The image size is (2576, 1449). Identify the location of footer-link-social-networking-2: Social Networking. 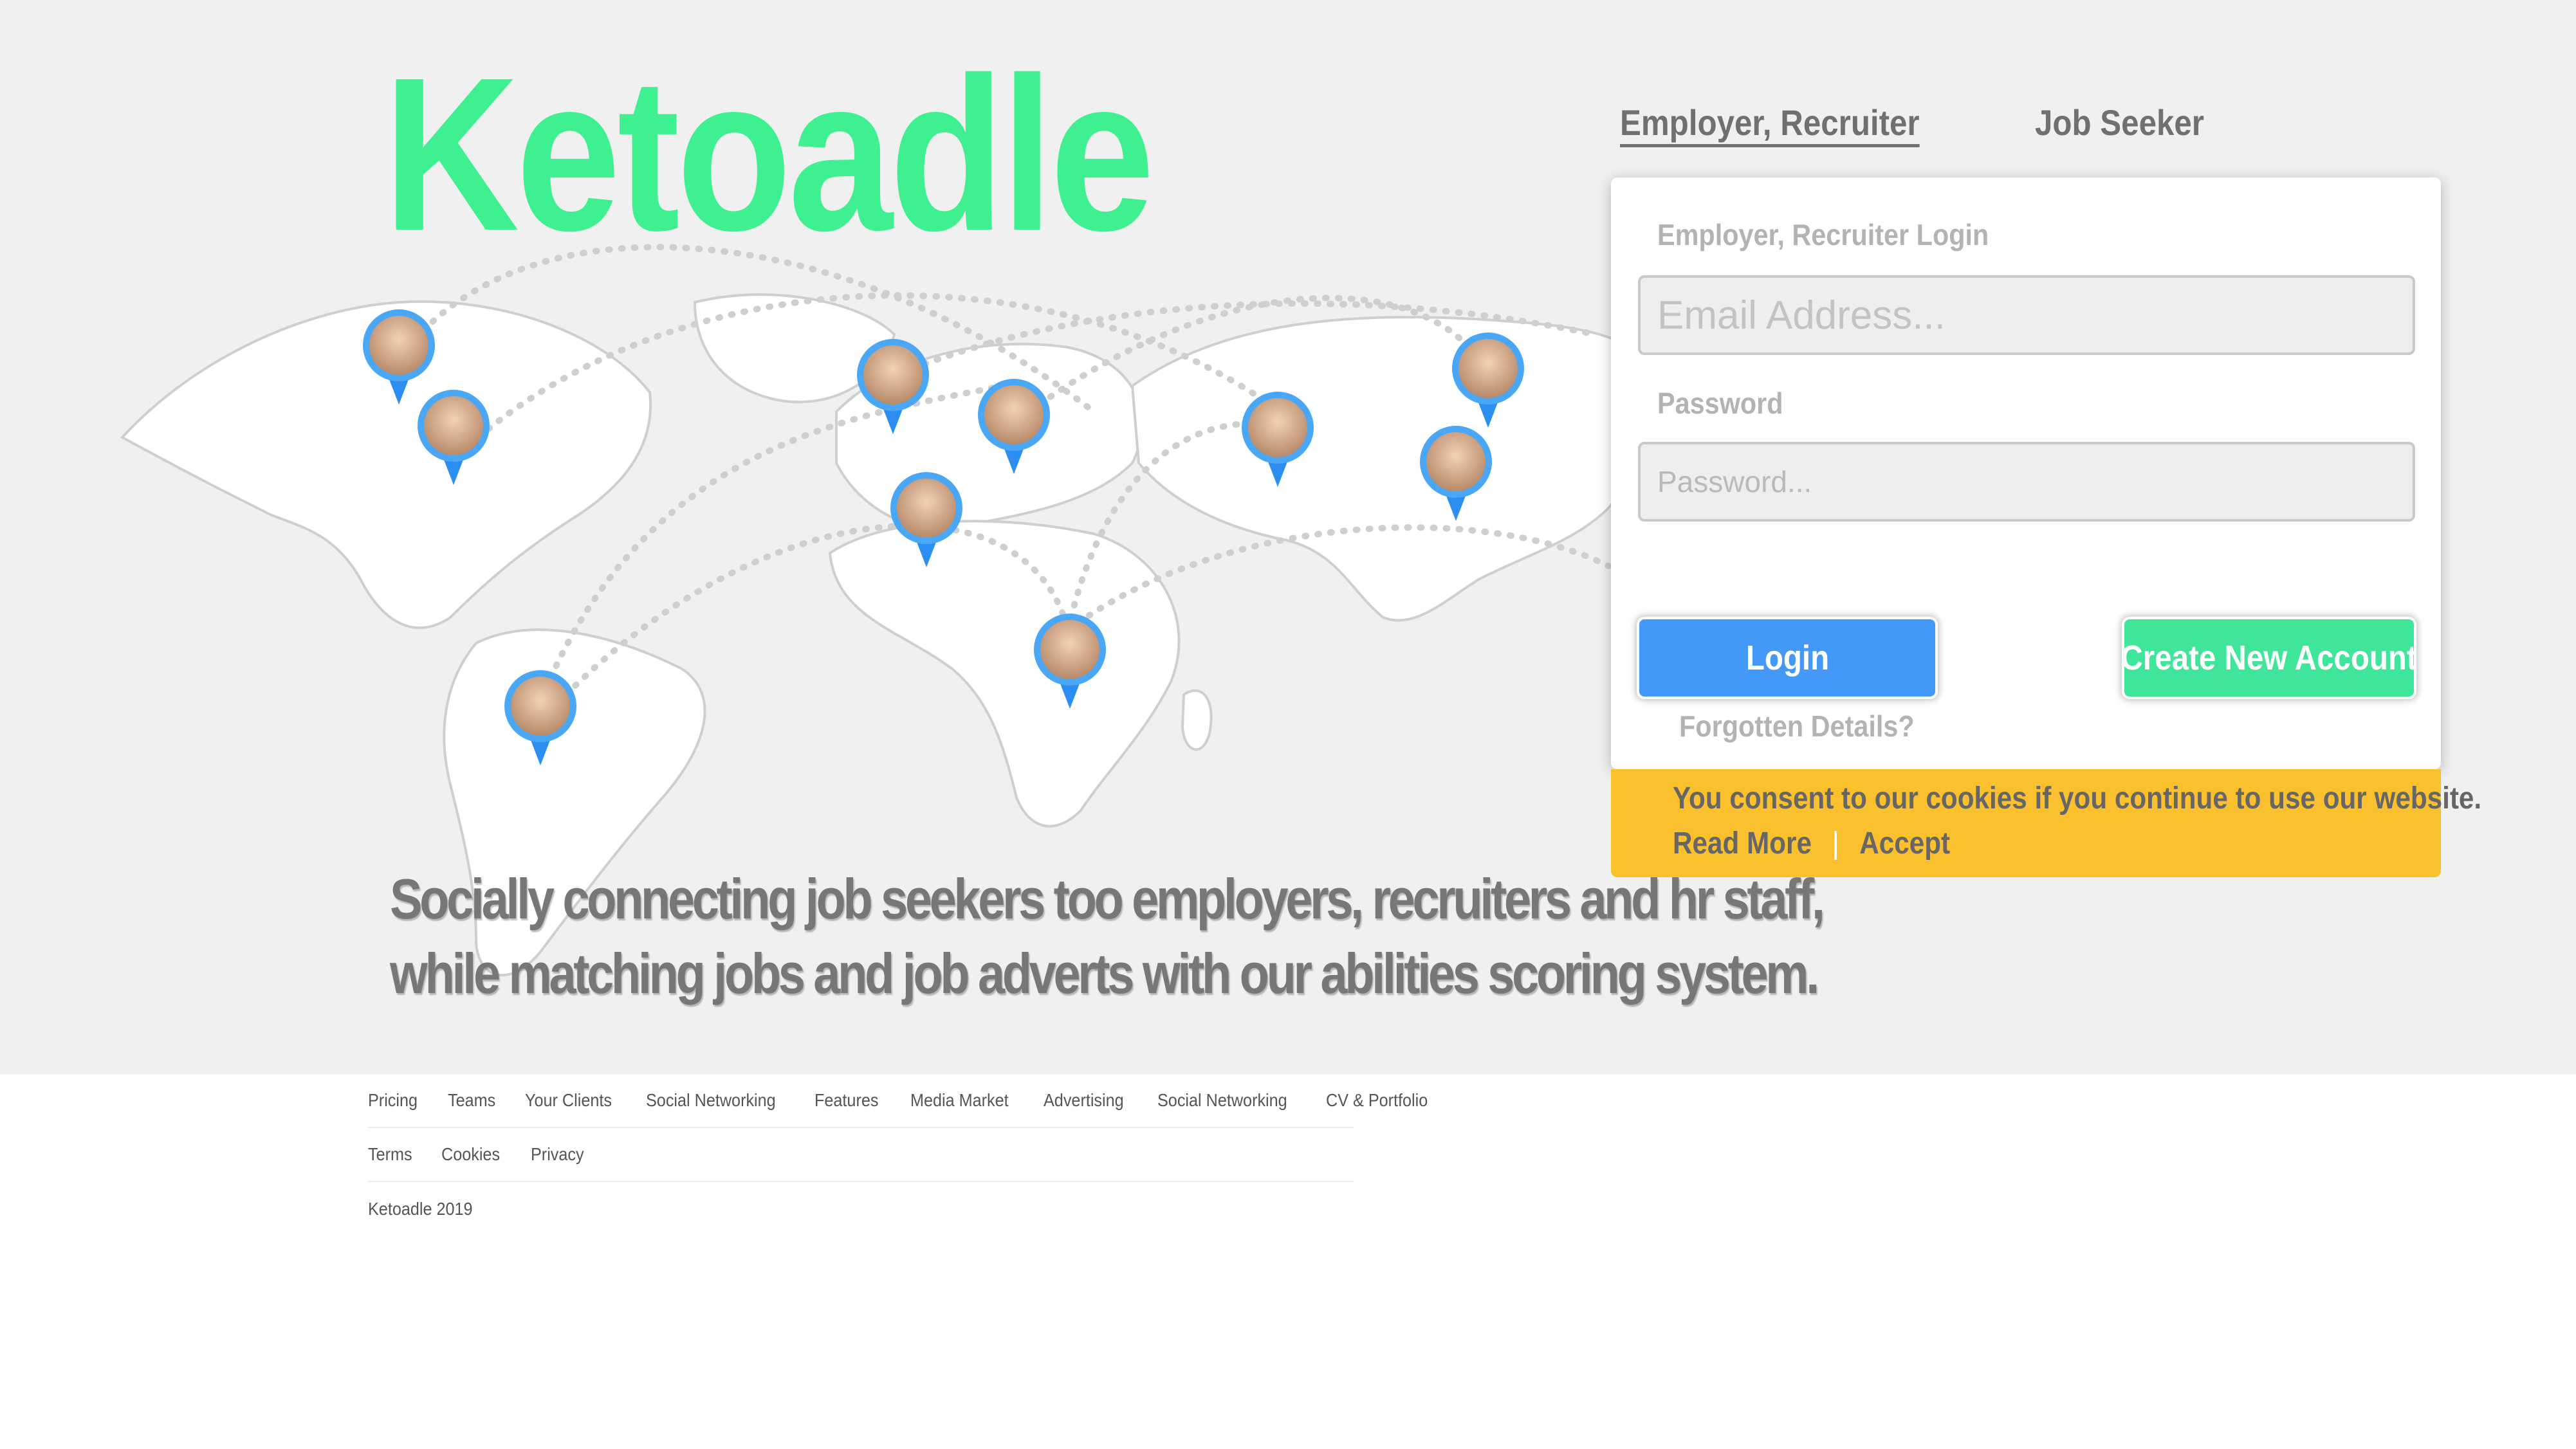
(1222, 1101).